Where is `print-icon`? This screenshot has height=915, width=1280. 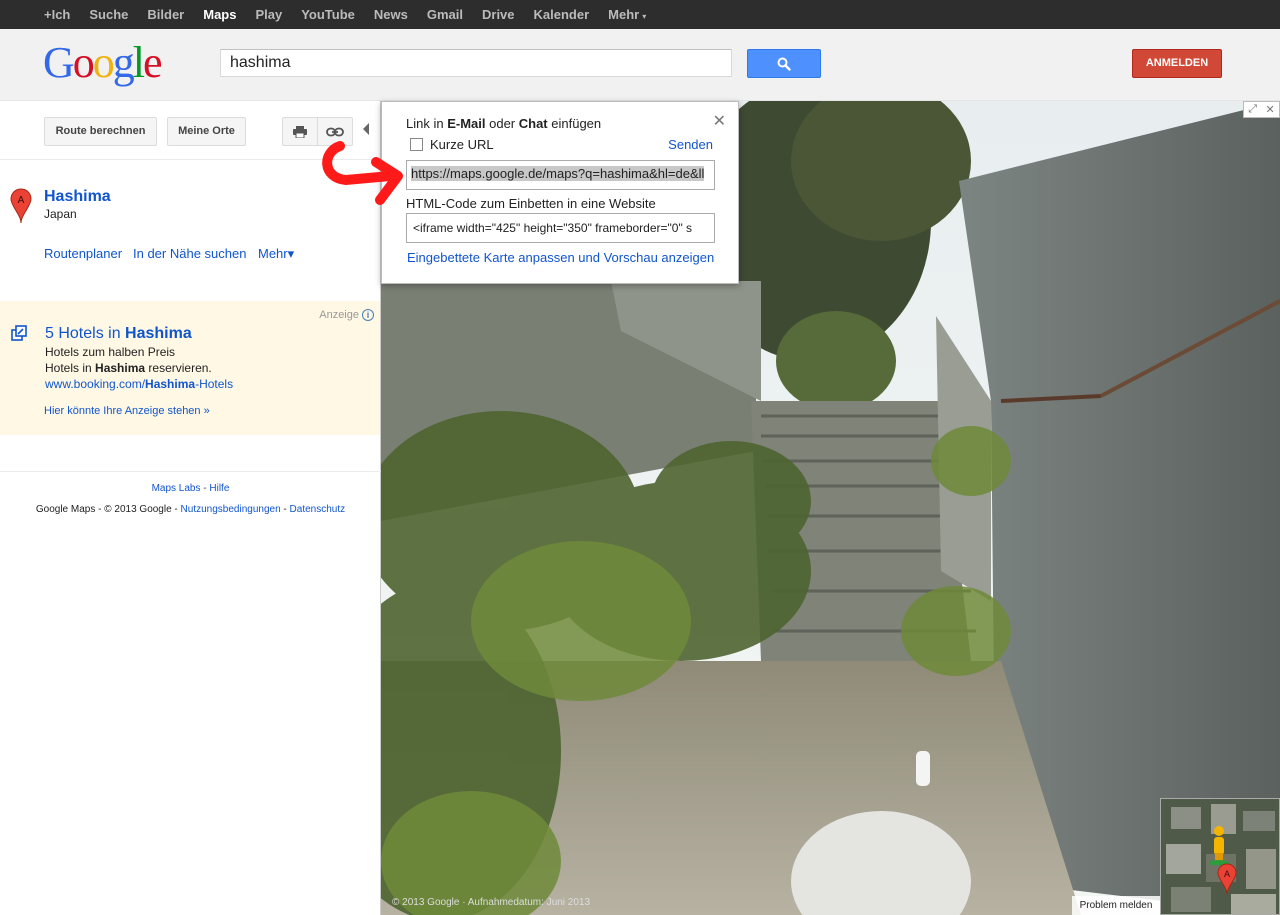 print-icon is located at coordinates (300, 132).